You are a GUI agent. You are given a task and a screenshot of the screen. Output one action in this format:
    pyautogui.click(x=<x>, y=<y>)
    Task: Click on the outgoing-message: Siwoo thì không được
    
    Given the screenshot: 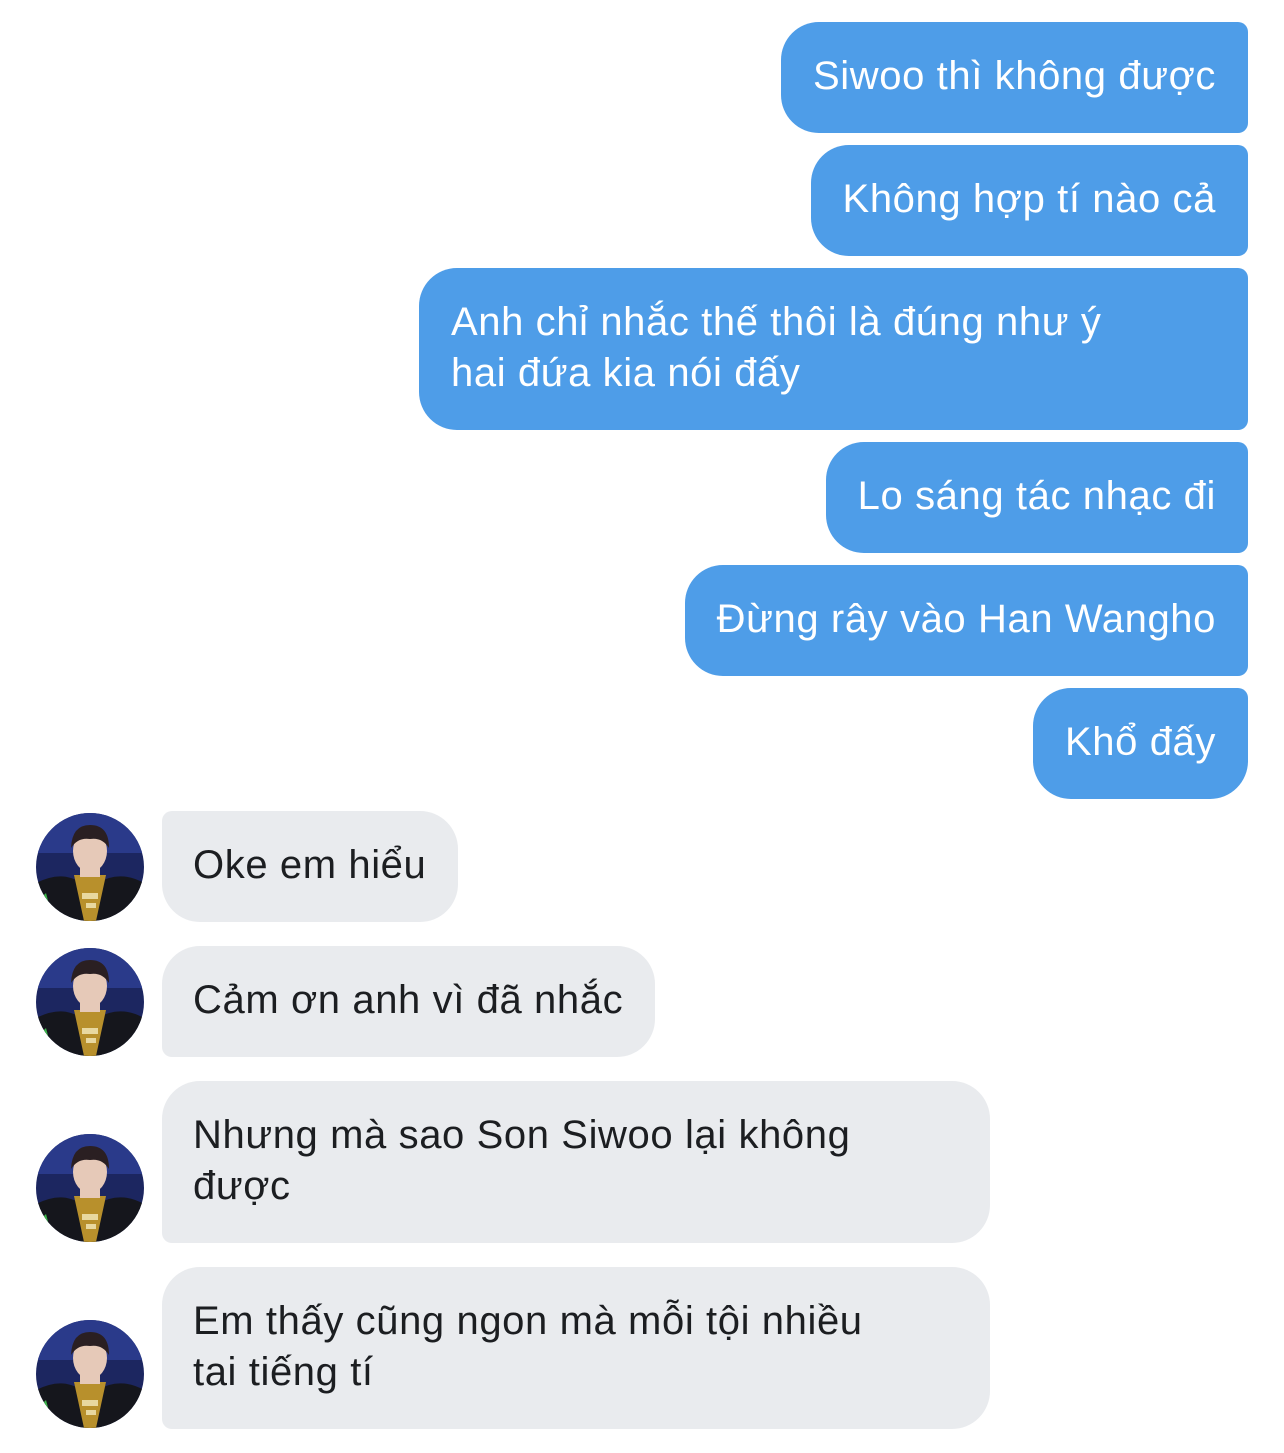 What is the action you would take?
    pyautogui.click(x=1014, y=77)
    